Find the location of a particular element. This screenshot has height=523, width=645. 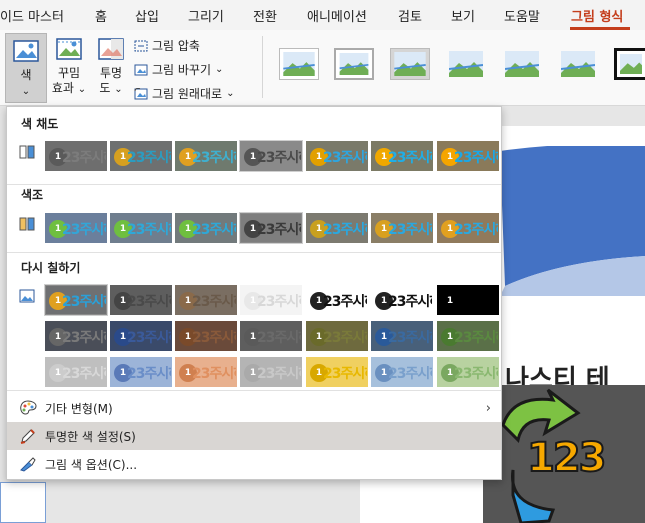

group-separator is located at coordinates (262, 67).